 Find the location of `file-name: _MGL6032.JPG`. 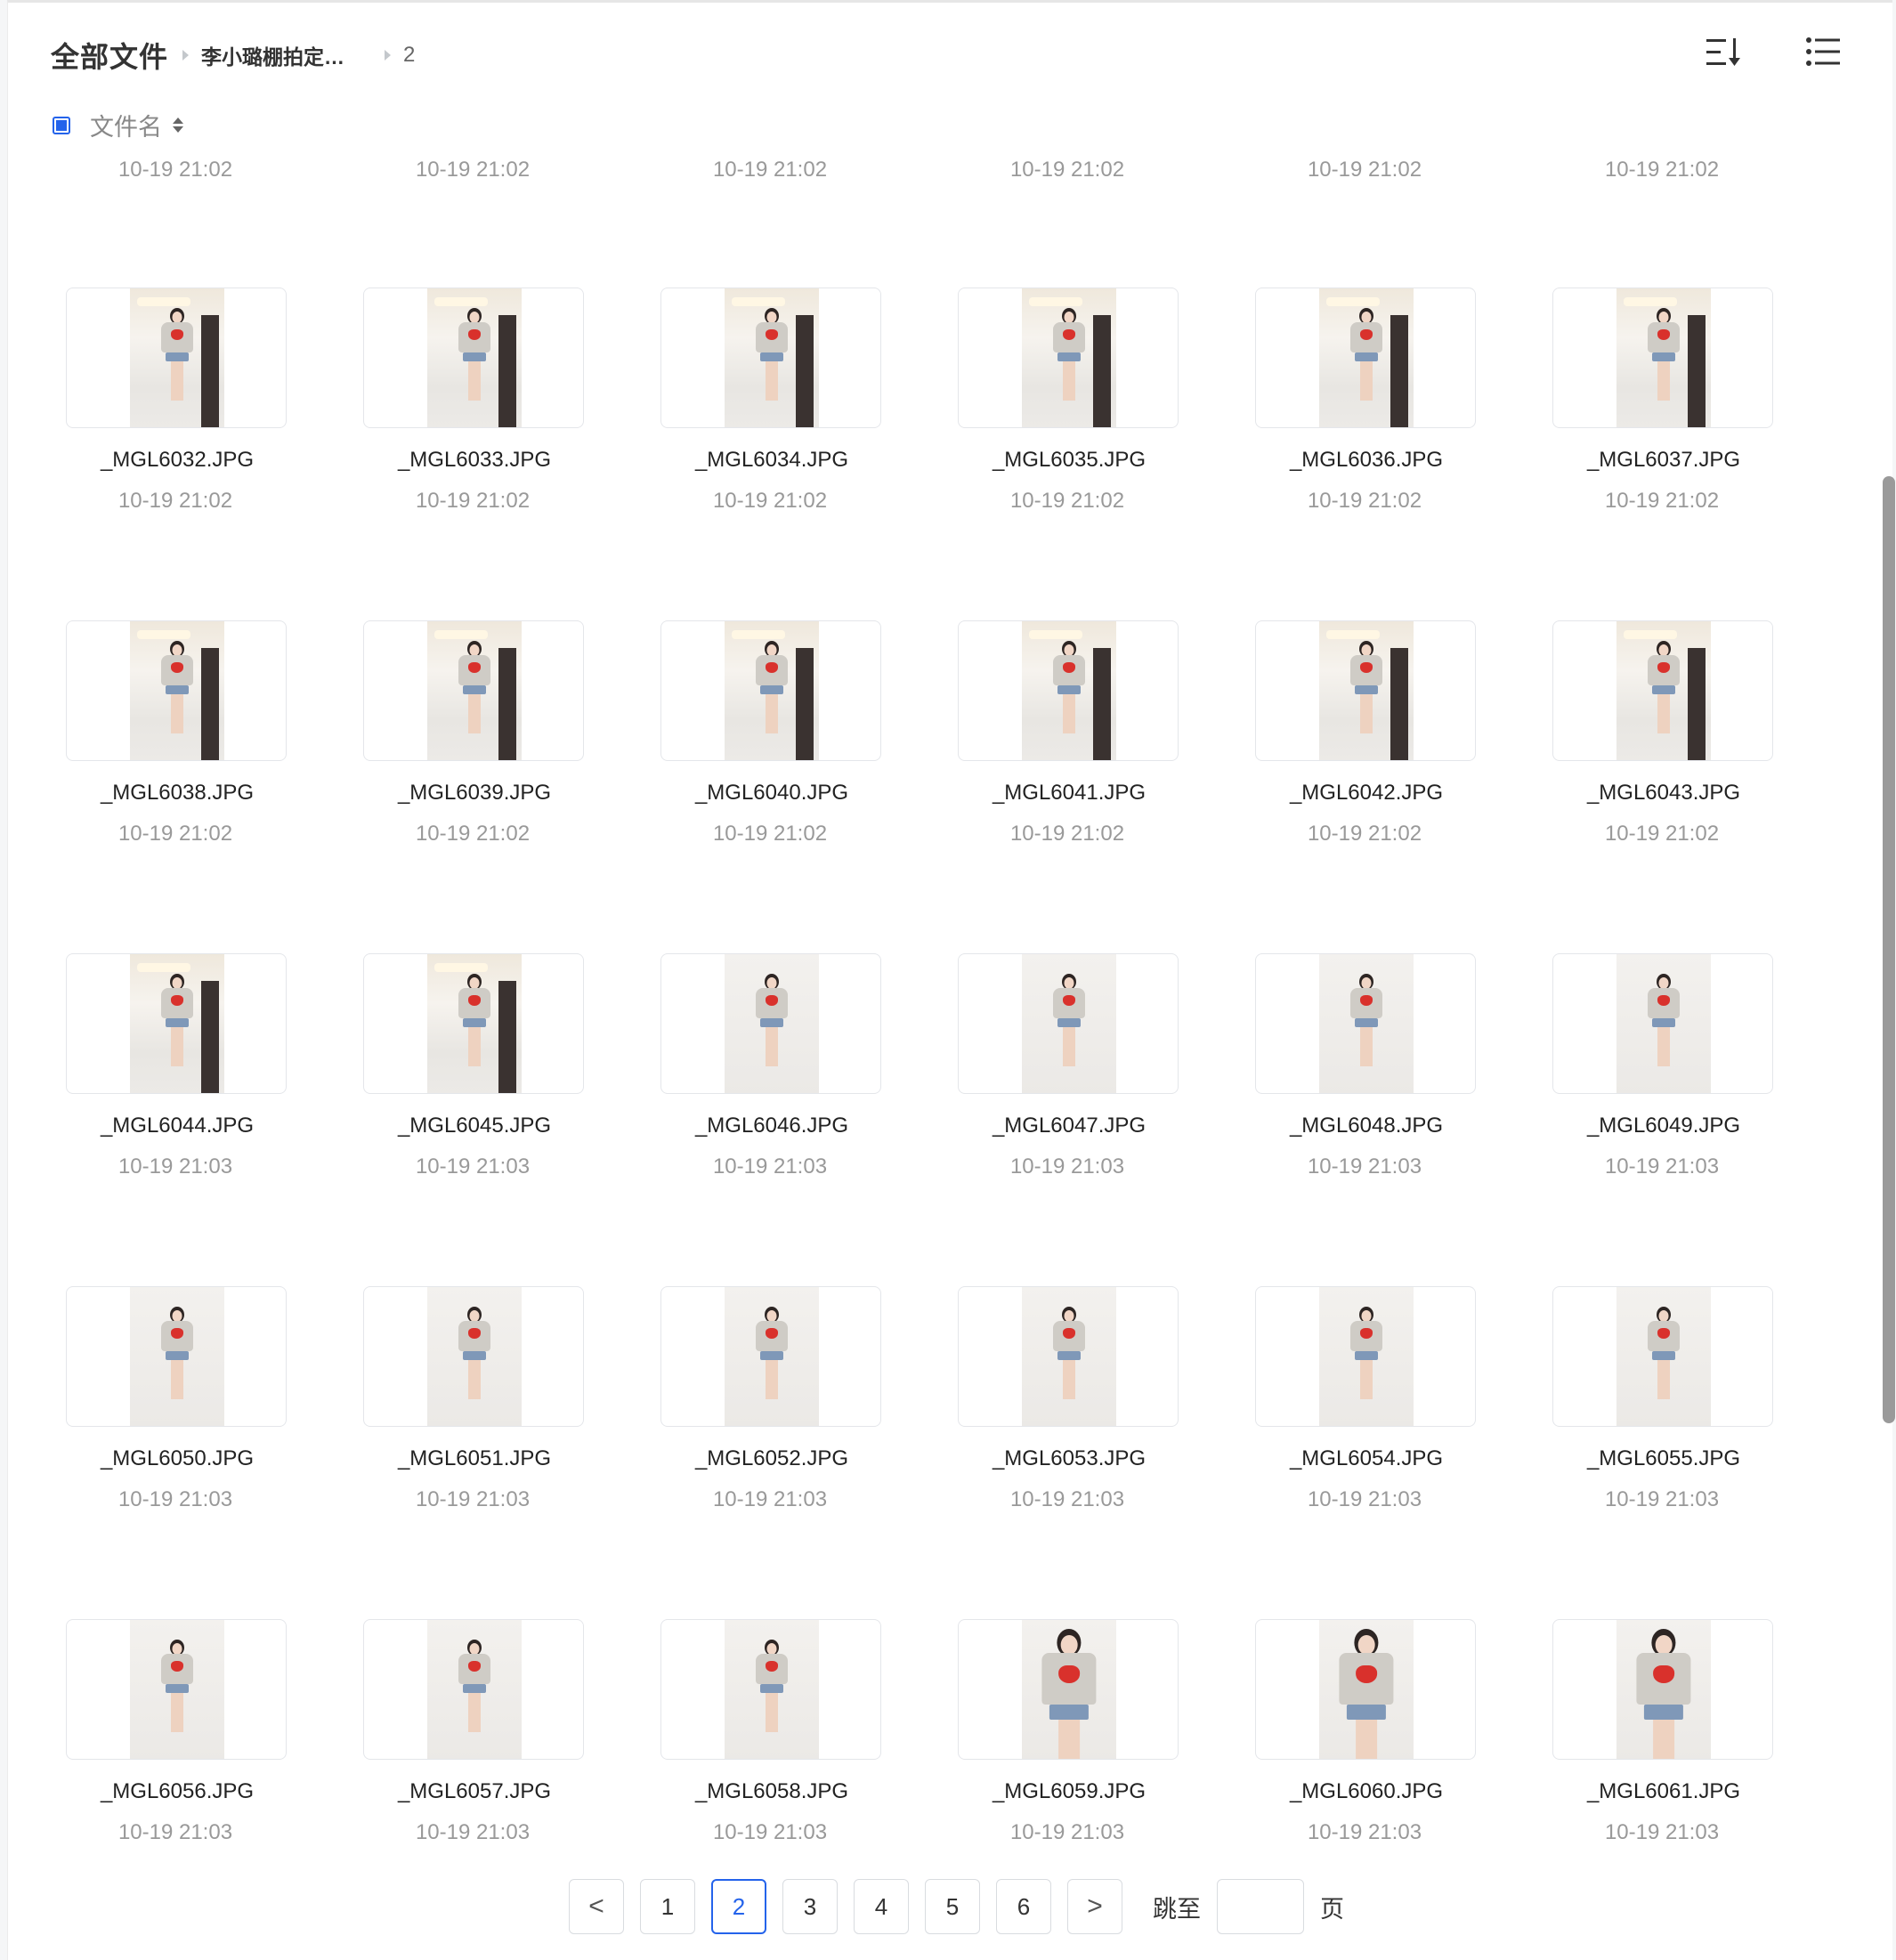

file-name: _MGL6032.JPG is located at coordinates (177, 460).